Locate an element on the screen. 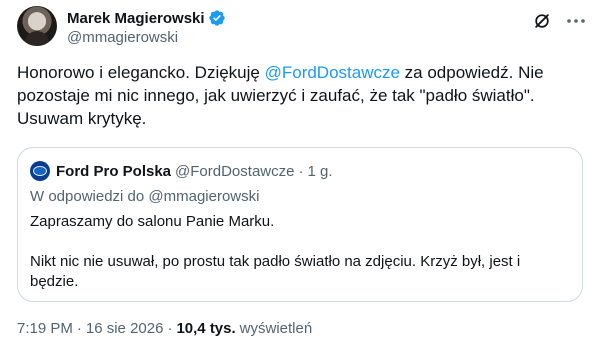 The width and height of the screenshot is (599, 349). ford-logo-avatar is located at coordinates (40, 171).